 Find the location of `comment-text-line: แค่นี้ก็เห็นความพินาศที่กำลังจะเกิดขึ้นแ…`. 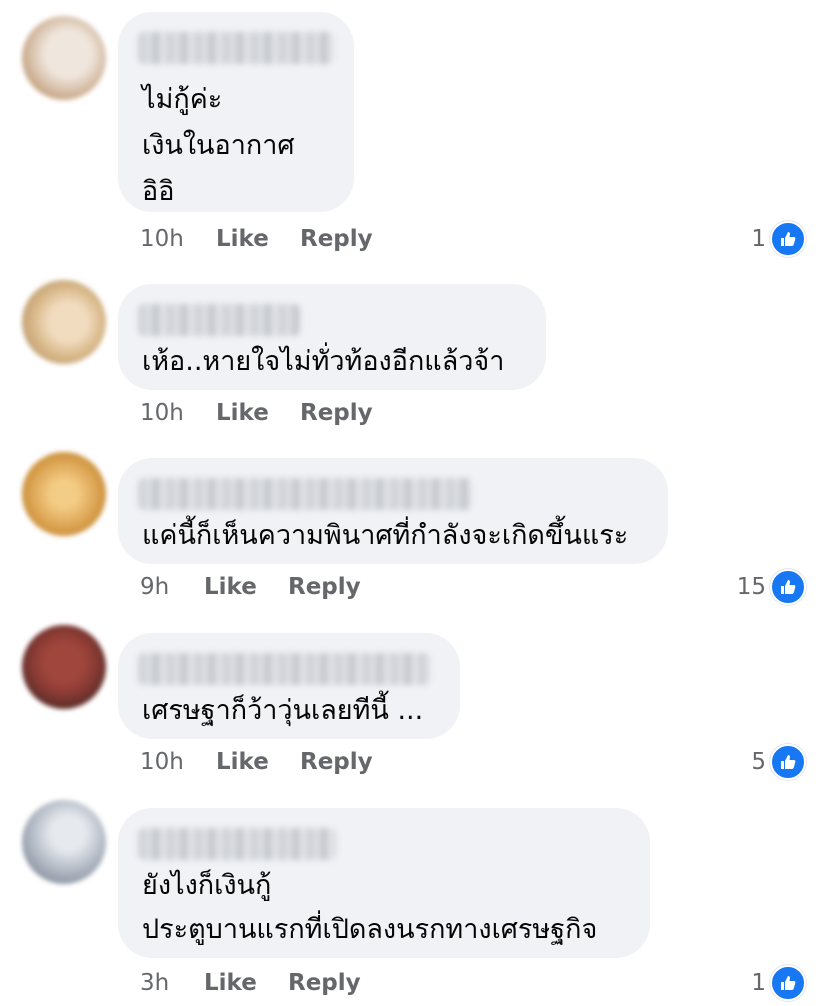

comment-text-line: แค่นี้ก็เห็นความพินาศที่กำลังจะเกิดขึ้นแ… is located at coordinates (385, 535).